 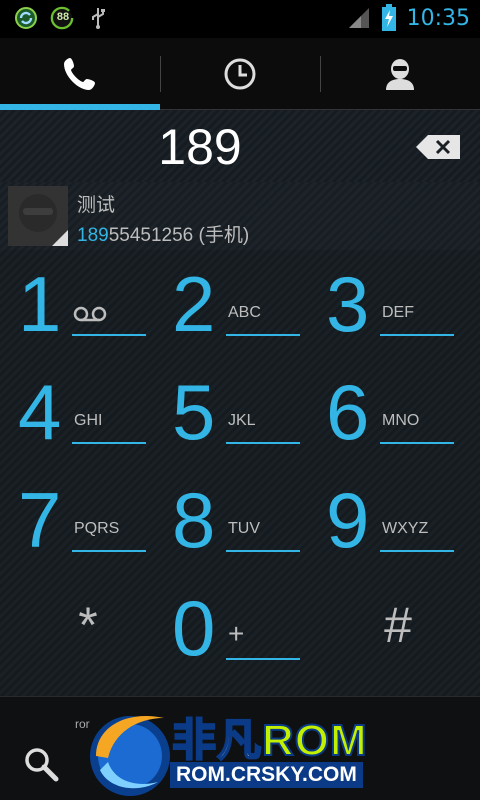 I want to click on watermark-title-rom: ROM, so click(x=314, y=740).